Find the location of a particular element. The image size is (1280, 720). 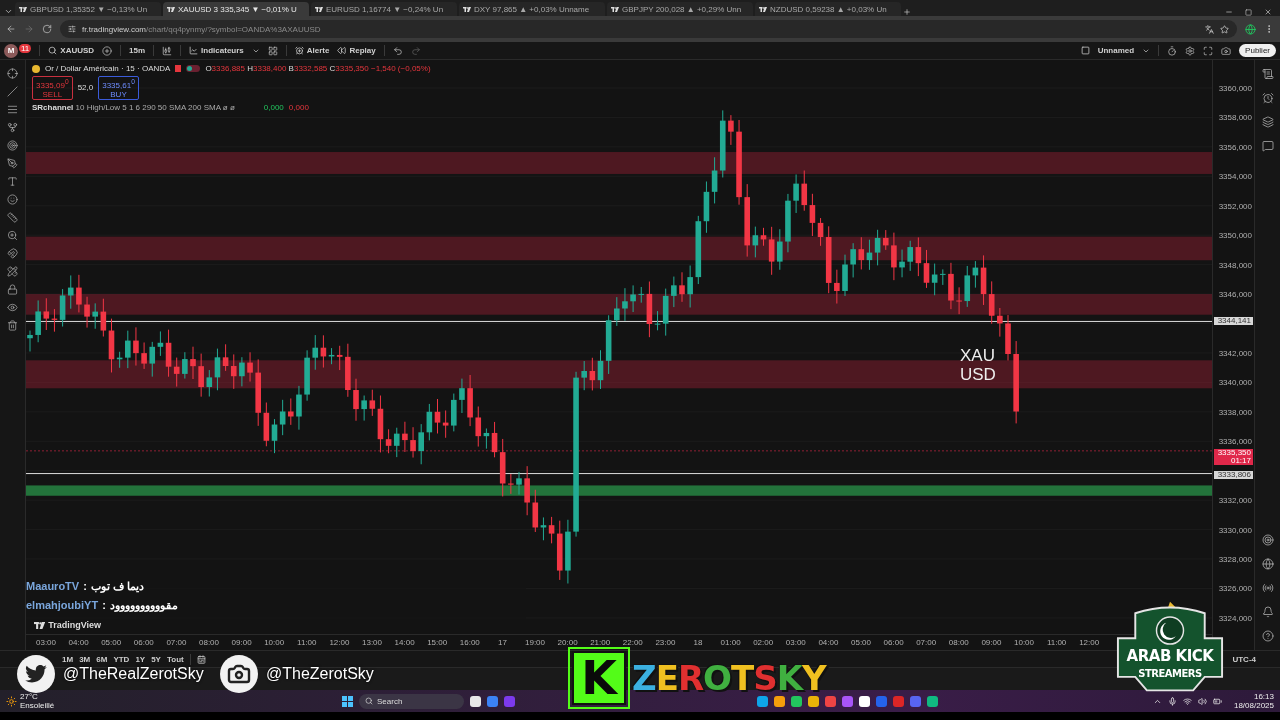

spread-value: 52,0 is located at coordinates (85, 88).